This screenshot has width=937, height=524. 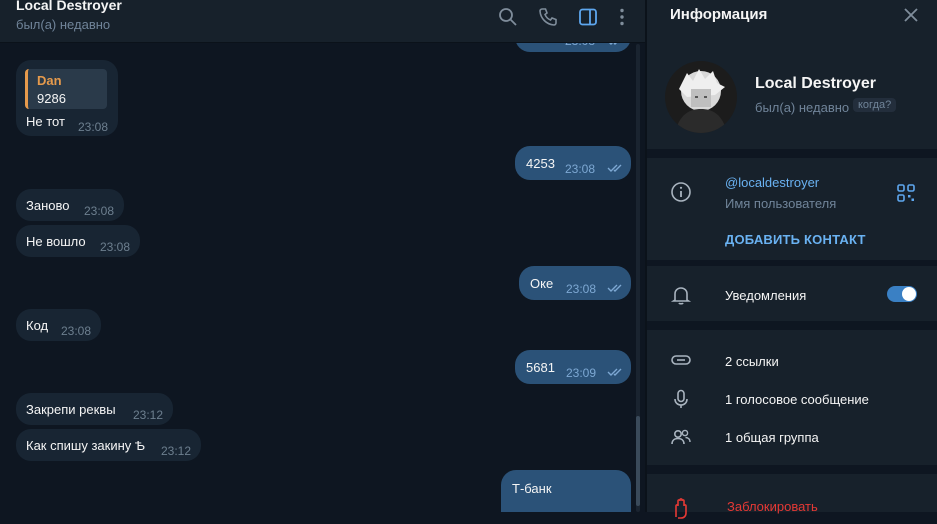 I want to click on reply-author: Dan, so click(x=49, y=80).